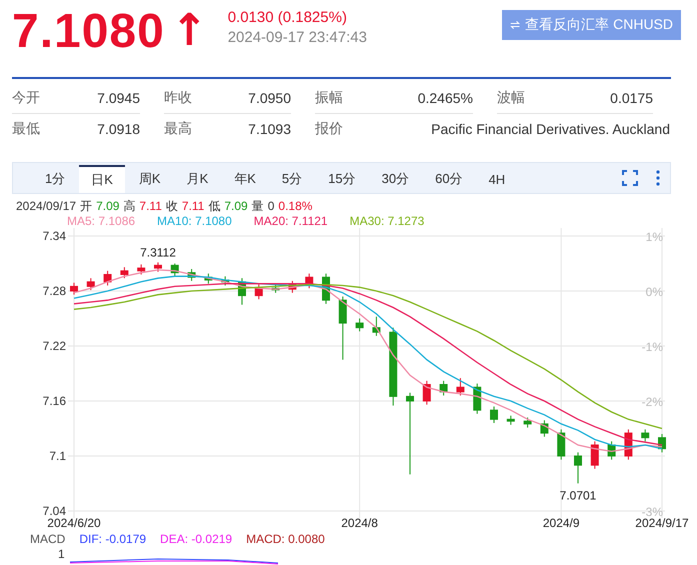 This screenshot has height=565, width=697. What do you see at coordinates (269, 129) in the screenshot?
I see `stat-value: 7.1093` at bounding box center [269, 129].